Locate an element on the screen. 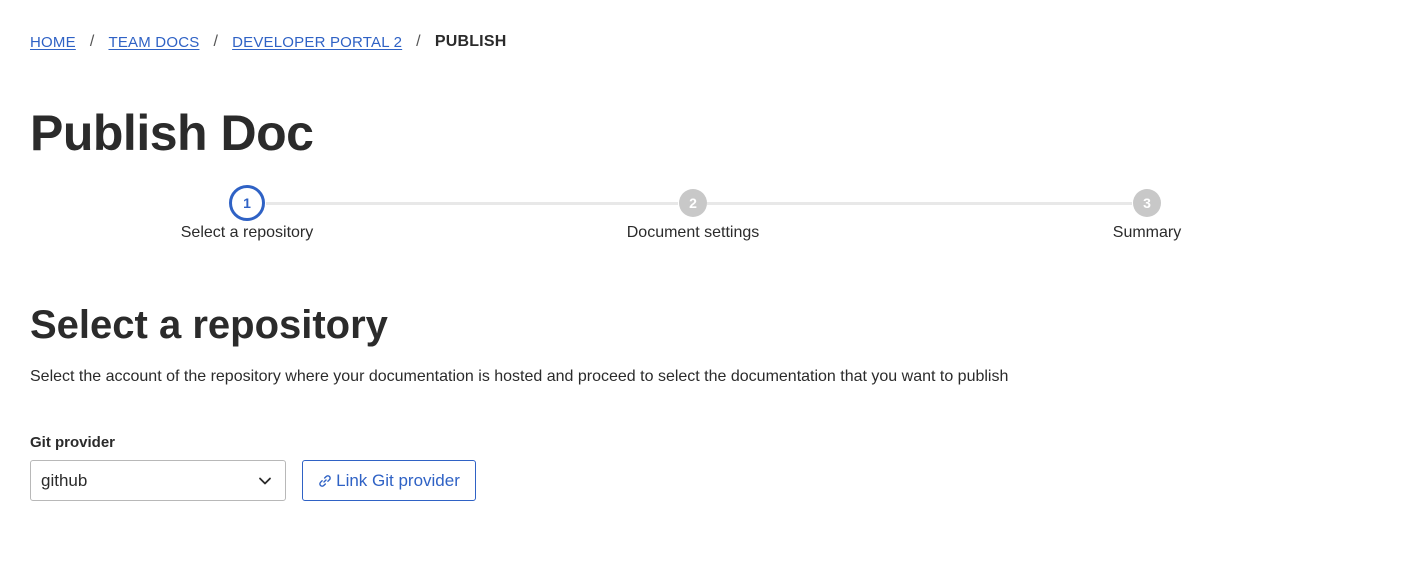 This screenshot has width=1403, height=562. link-git-provider-button: Link Git provider is located at coordinates (389, 480).